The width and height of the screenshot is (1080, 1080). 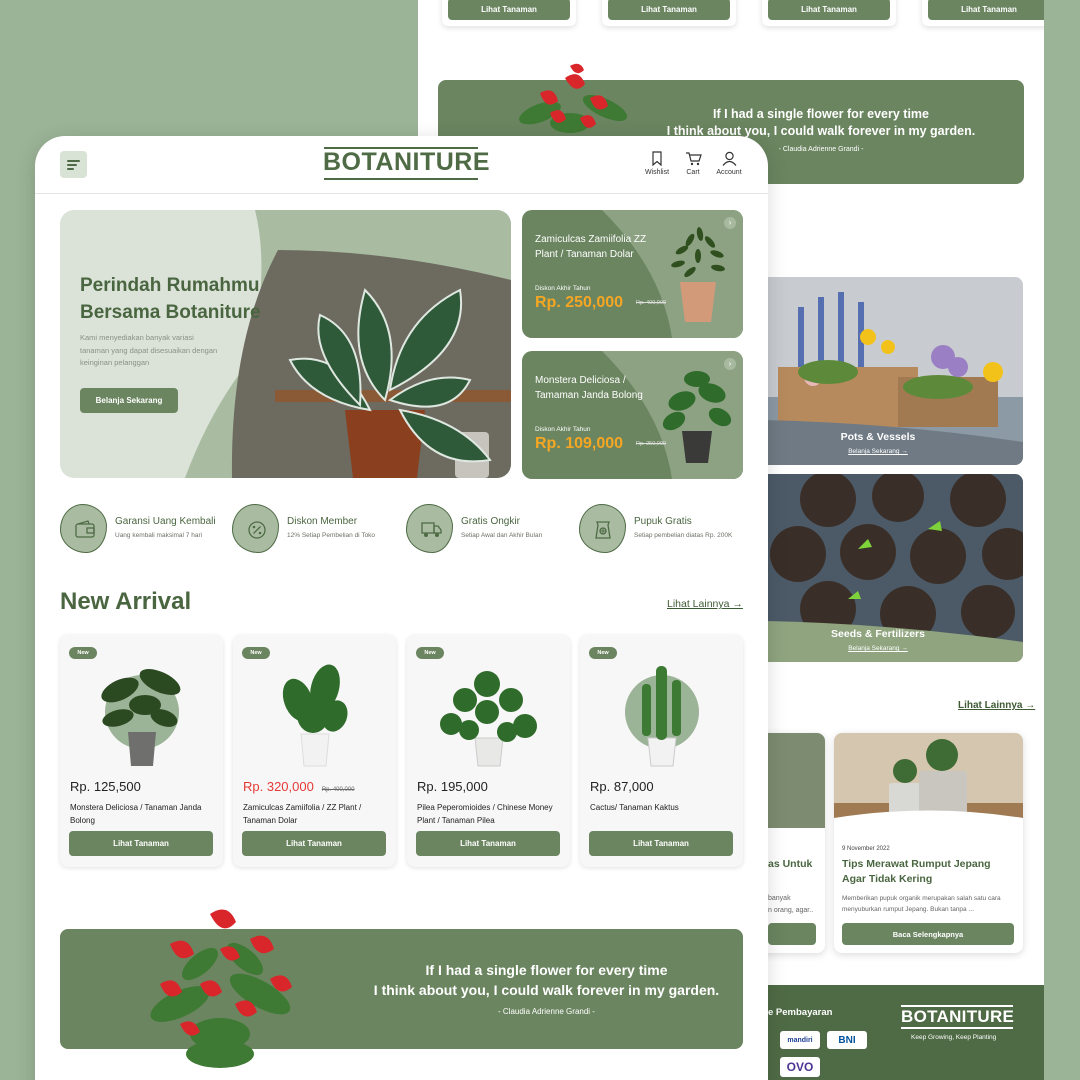 What do you see at coordinates (693, 159) in the screenshot?
I see `cart-icon` at bounding box center [693, 159].